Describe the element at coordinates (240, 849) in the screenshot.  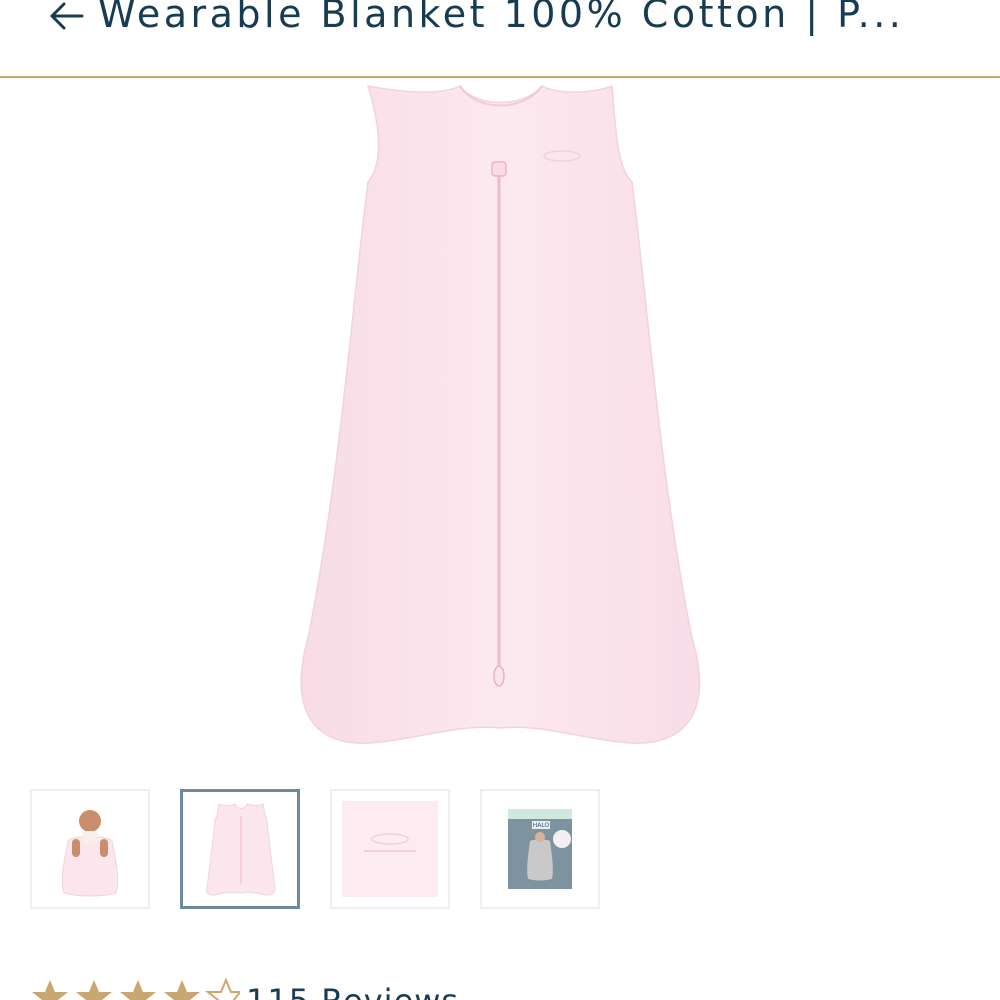
I see `thumbnail-pink-wearable-blanket-front` at that location.